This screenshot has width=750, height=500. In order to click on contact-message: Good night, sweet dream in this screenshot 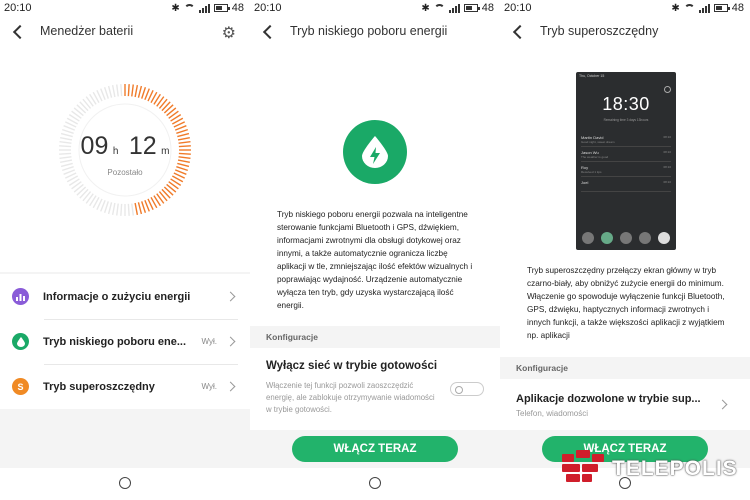, I will do `click(598, 142)`.